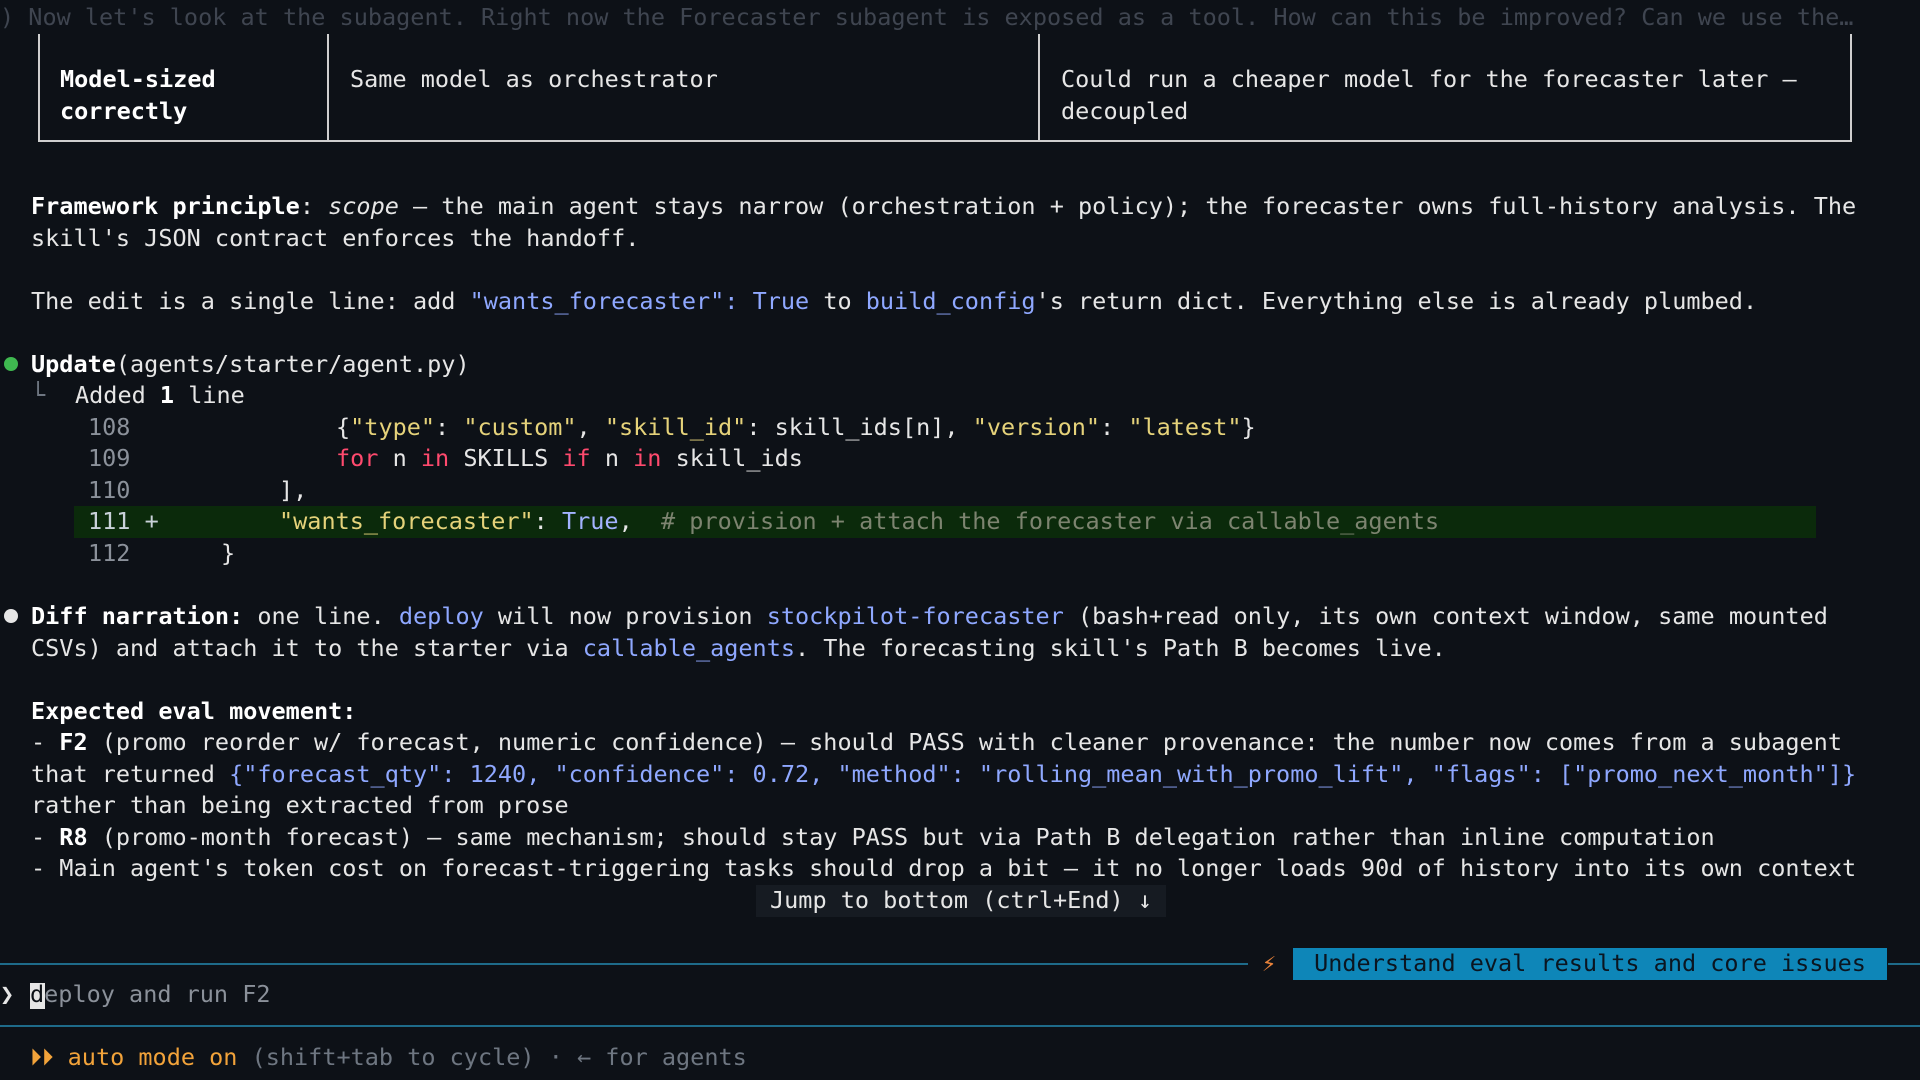  I want to click on table-cell-current: Same model as orchestrator, so click(534, 79).